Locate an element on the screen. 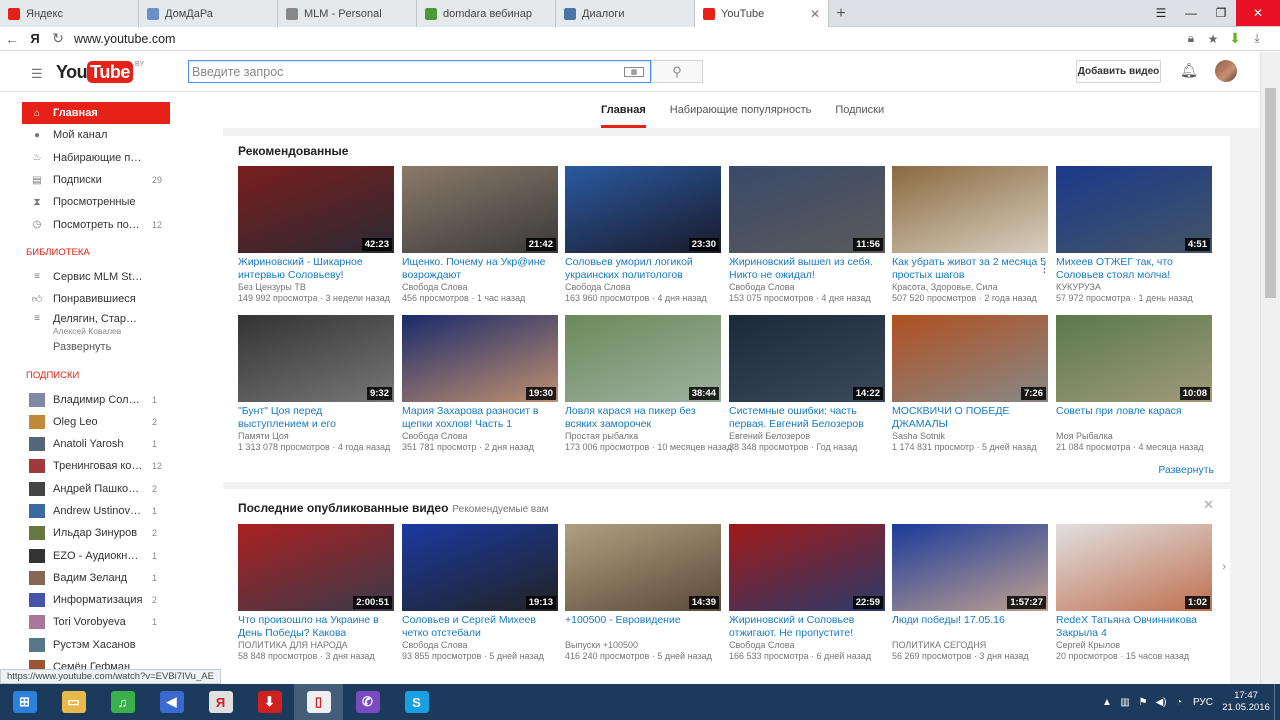  video-thumbnail: 19:30 is located at coordinates (480, 358).